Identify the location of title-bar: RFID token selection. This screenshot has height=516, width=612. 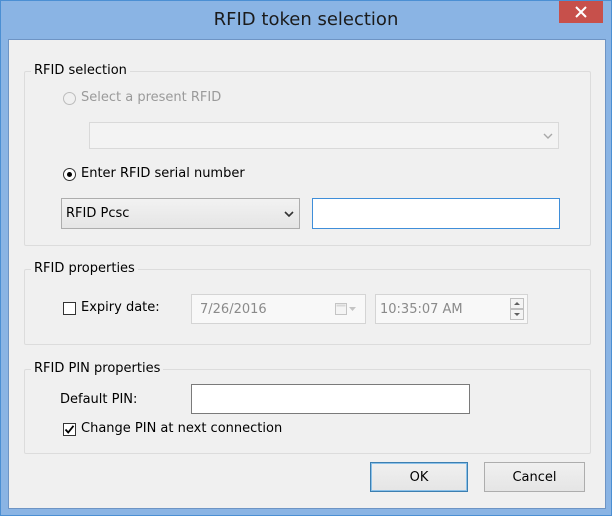
(306, 20).